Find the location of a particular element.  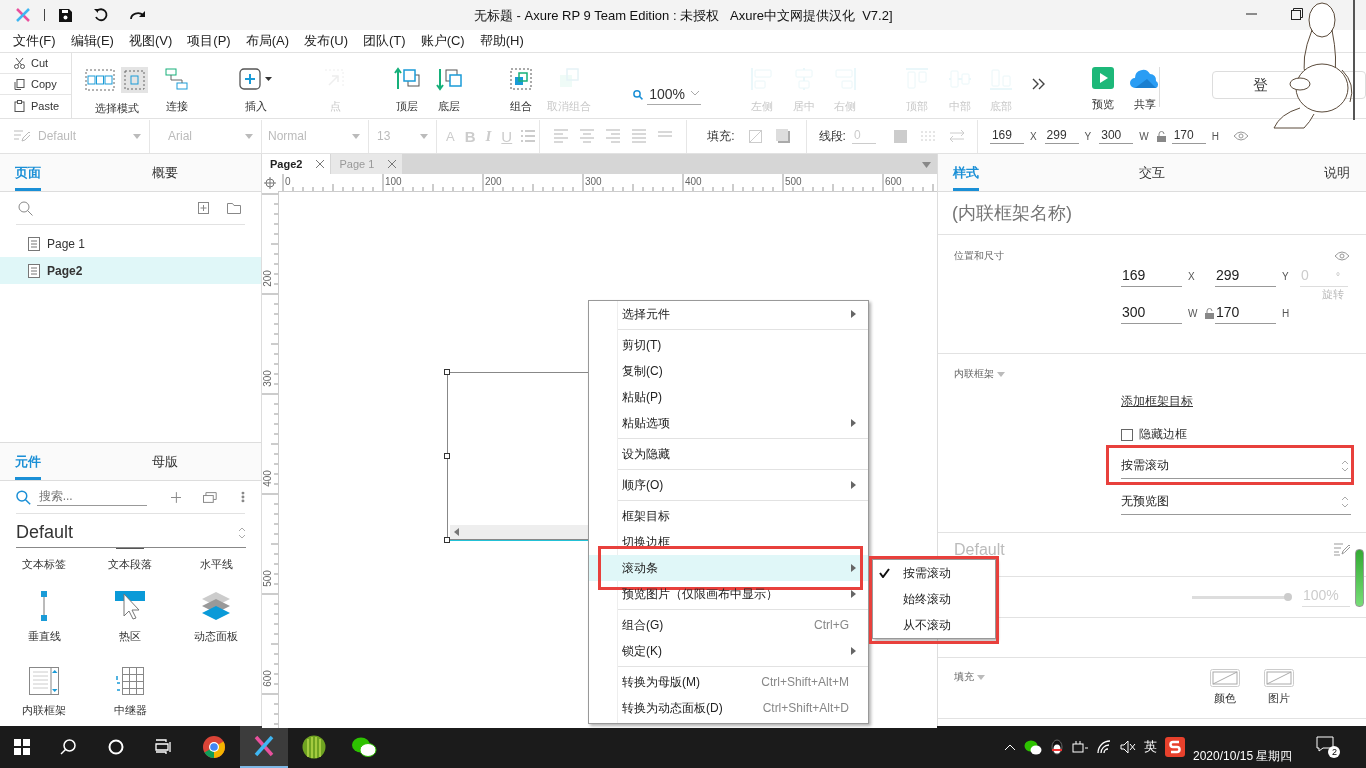

menu-item: 剪切(T) is located at coordinates (743, 345).